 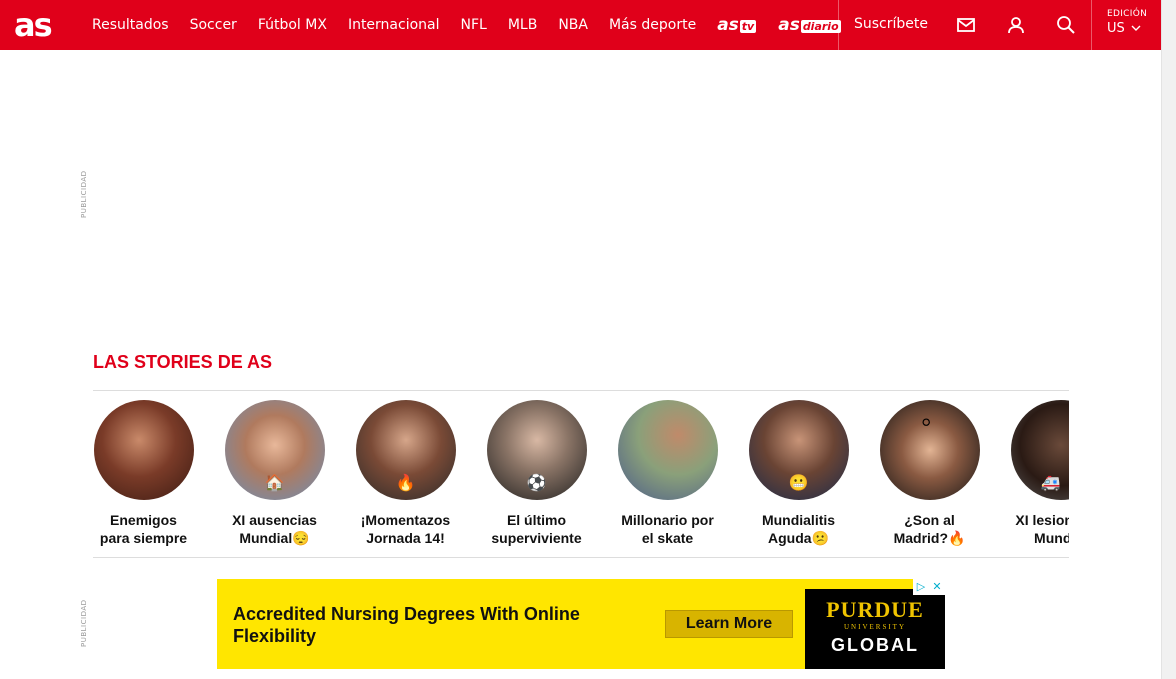 What do you see at coordinates (875, 609) in the screenshot?
I see `ad-brand-top: PURDUE` at bounding box center [875, 609].